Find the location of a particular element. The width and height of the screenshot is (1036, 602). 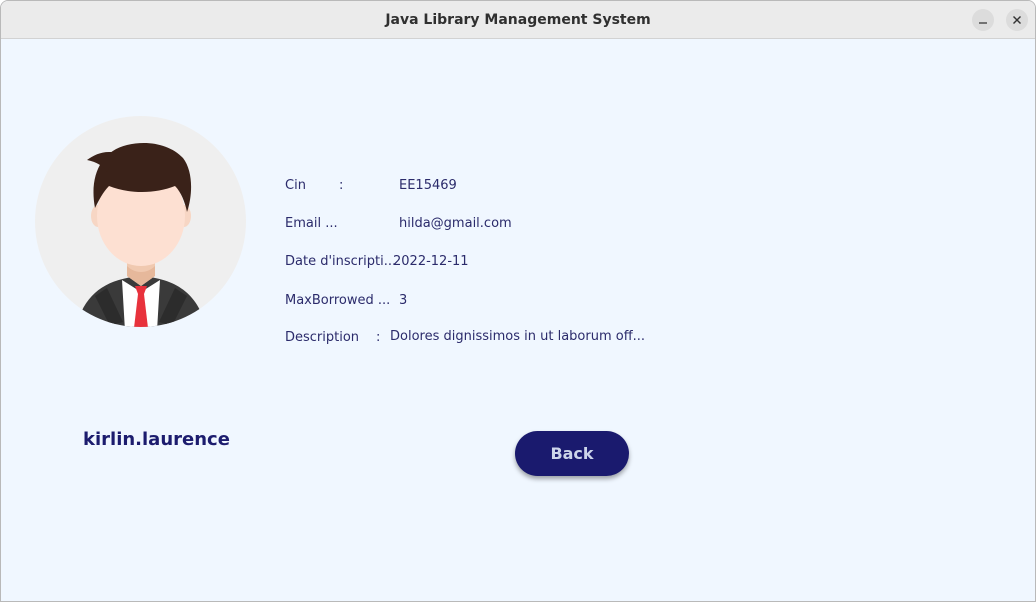

close-button is located at coordinates (1017, 20).